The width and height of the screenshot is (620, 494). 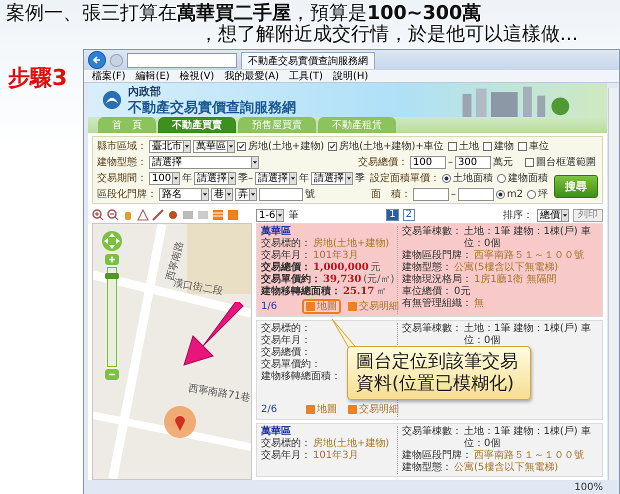 What do you see at coordinates (143, 215) in the screenshot?
I see `triangle-icon` at bounding box center [143, 215].